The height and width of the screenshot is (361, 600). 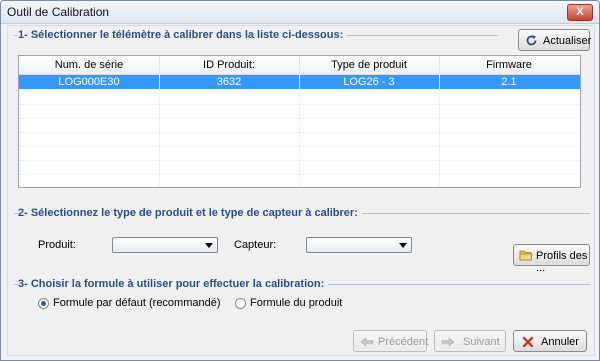 What do you see at coordinates (165, 245) in the screenshot?
I see `produit-select` at bounding box center [165, 245].